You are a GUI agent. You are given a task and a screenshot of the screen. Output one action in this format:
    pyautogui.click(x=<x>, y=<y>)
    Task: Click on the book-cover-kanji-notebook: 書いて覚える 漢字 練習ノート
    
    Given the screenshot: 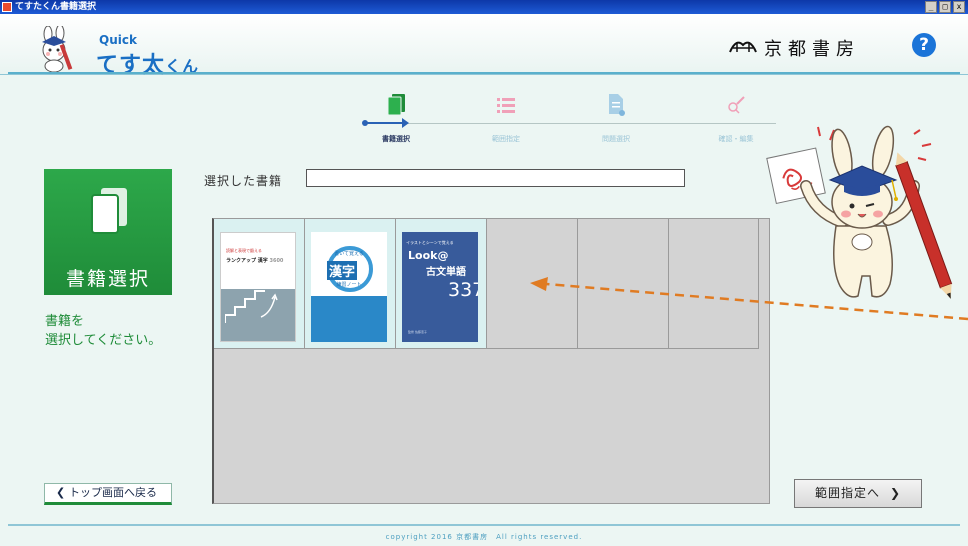 What is the action you would take?
    pyautogui.click(x=349, y=287)
    